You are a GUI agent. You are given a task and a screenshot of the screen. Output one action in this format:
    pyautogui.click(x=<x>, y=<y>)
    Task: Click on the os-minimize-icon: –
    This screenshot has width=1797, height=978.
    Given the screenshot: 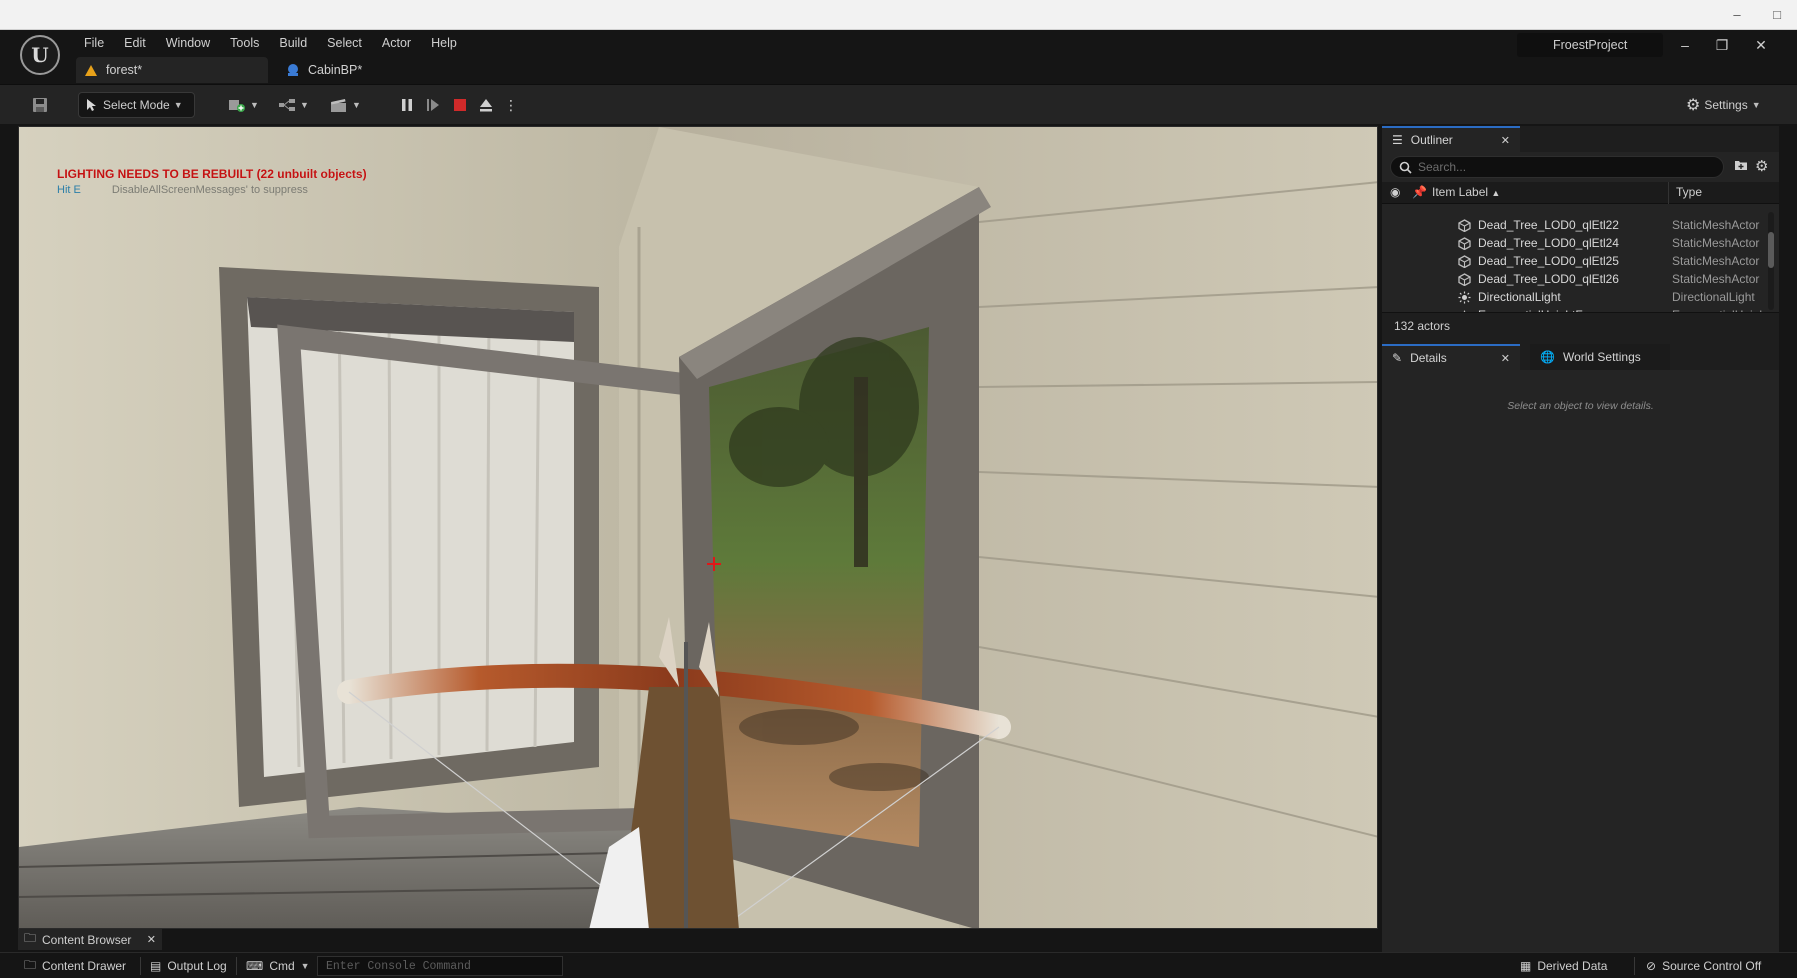 What is the action you would take?
    pyautogui.click(x=1737, y=15)
    